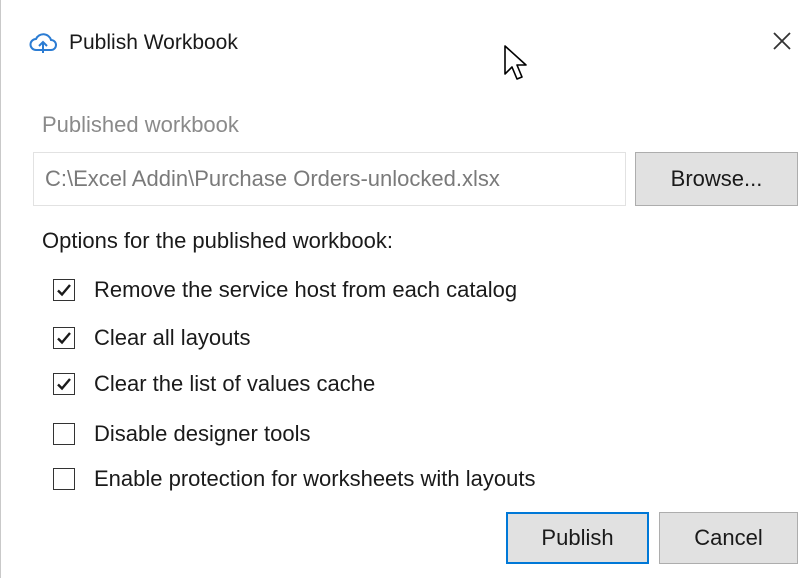  Describe the element at coordinates (728, 538) in the screenshot. I see `cancel-button: Cancel` at that location.